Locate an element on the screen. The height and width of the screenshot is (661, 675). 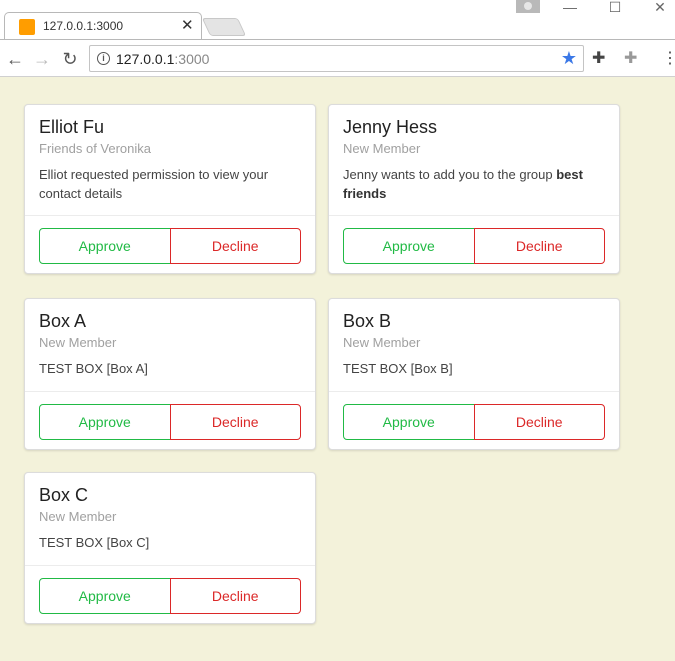
card-header: Box B is located at coordinates (367, 321).